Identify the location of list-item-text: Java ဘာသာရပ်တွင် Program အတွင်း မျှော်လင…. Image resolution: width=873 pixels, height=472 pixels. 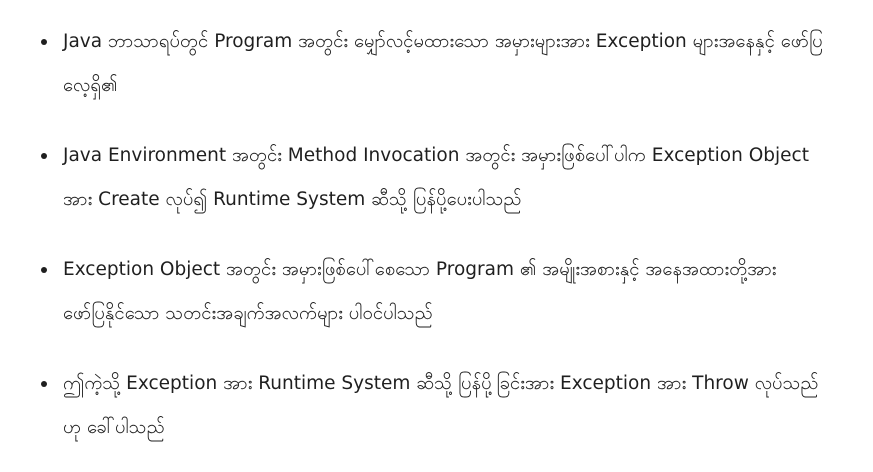
(443, 63).